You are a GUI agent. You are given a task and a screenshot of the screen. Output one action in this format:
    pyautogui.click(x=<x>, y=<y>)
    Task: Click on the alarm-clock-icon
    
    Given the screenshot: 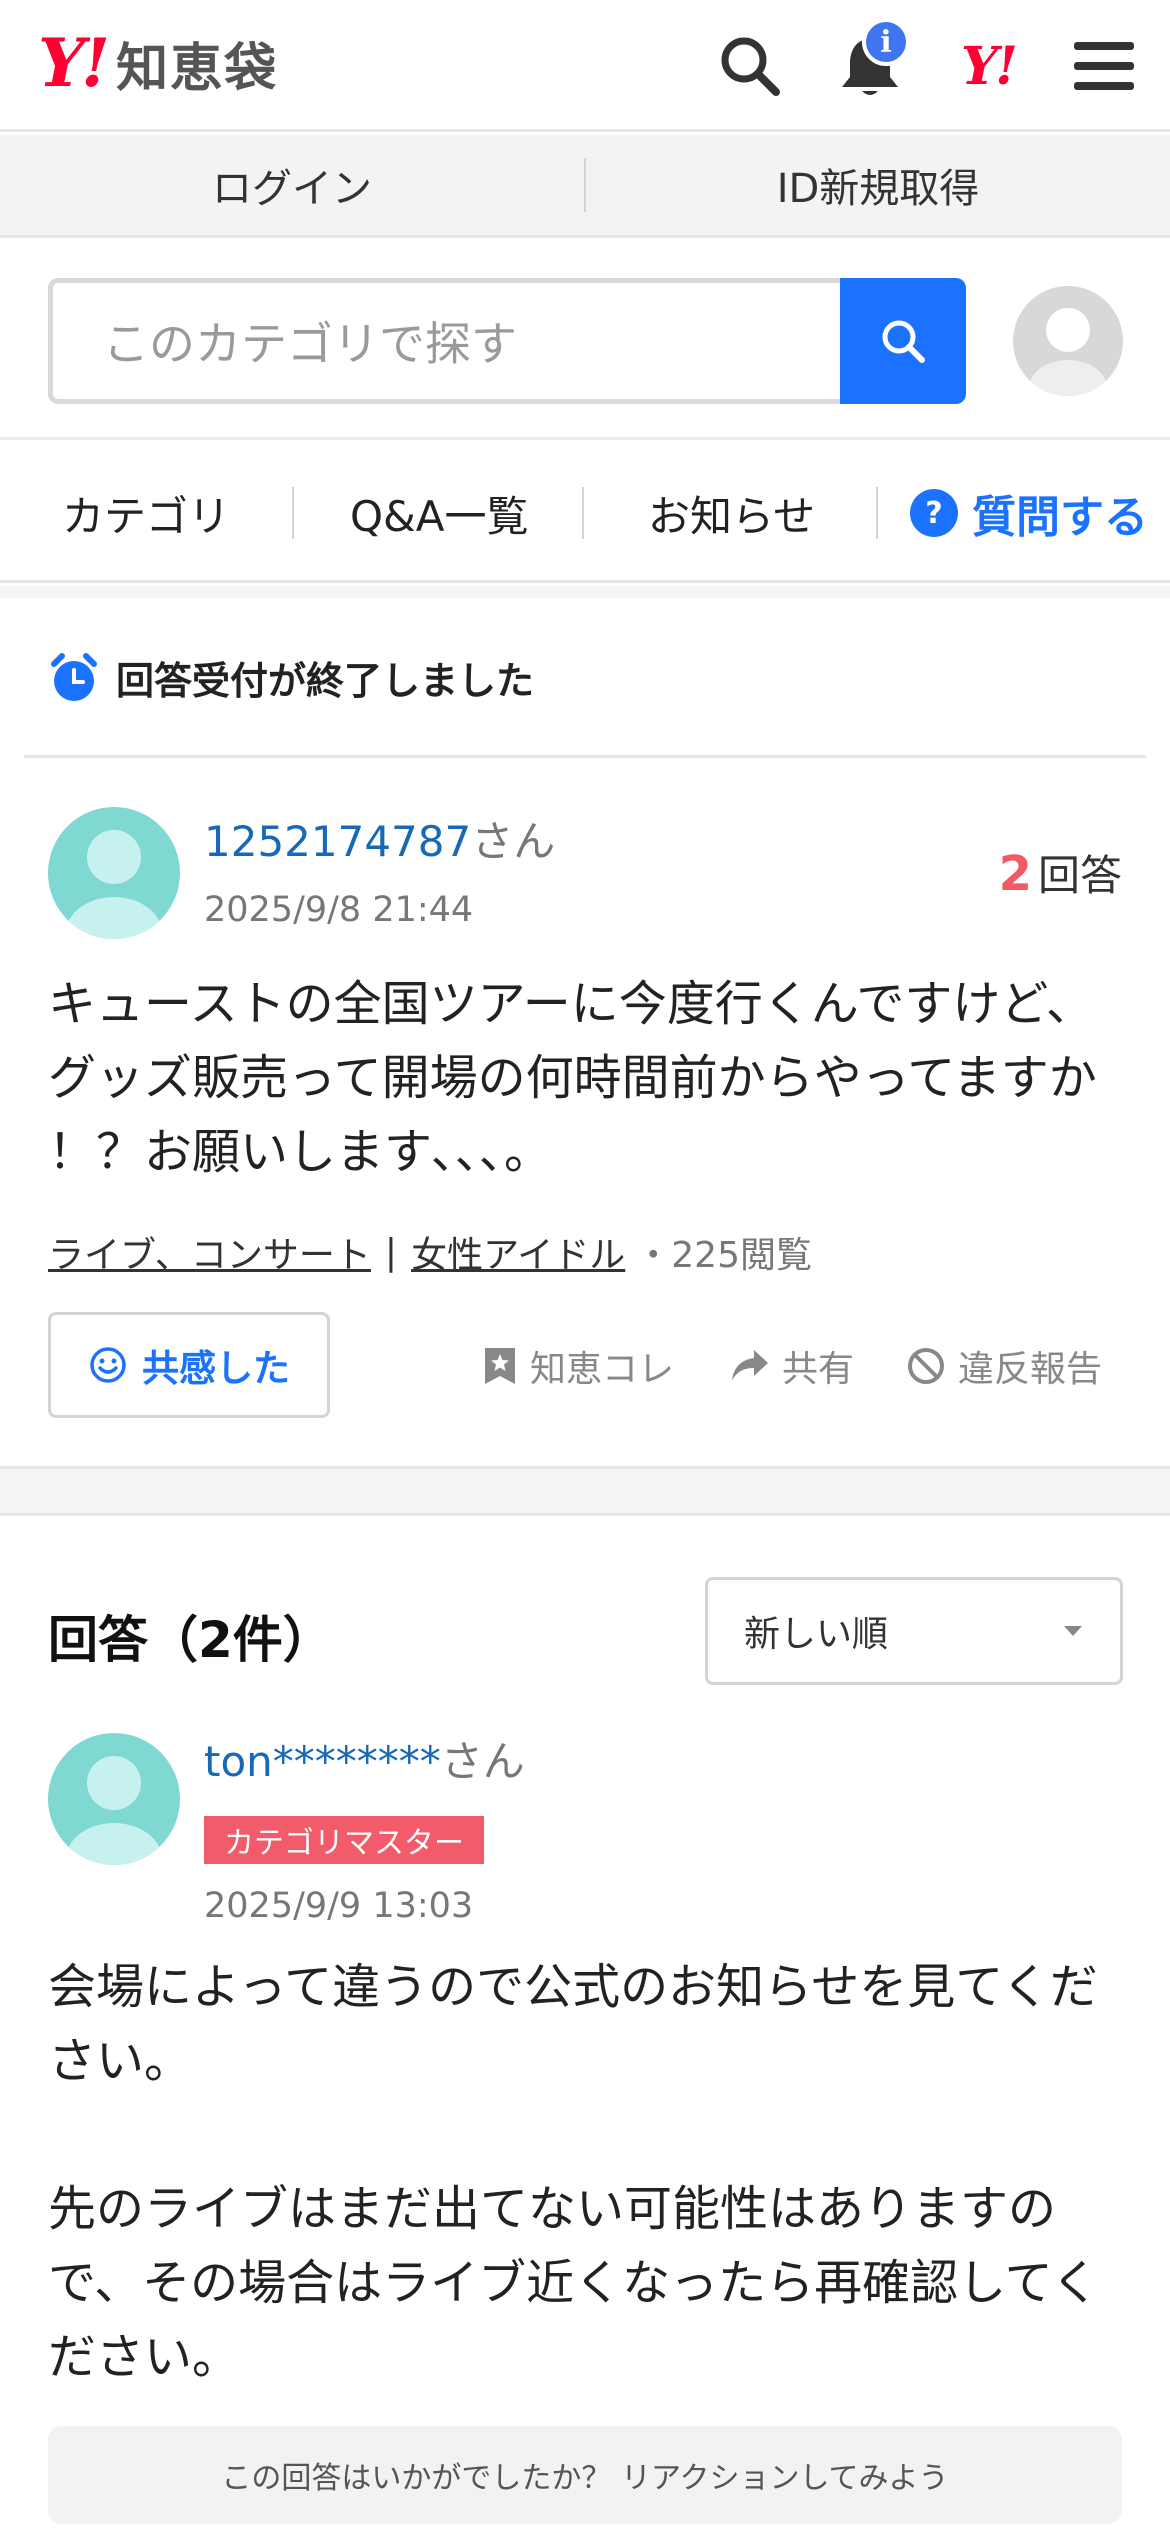 What is the action you would take?
    pyautogui.click(x=74, y=676)
    